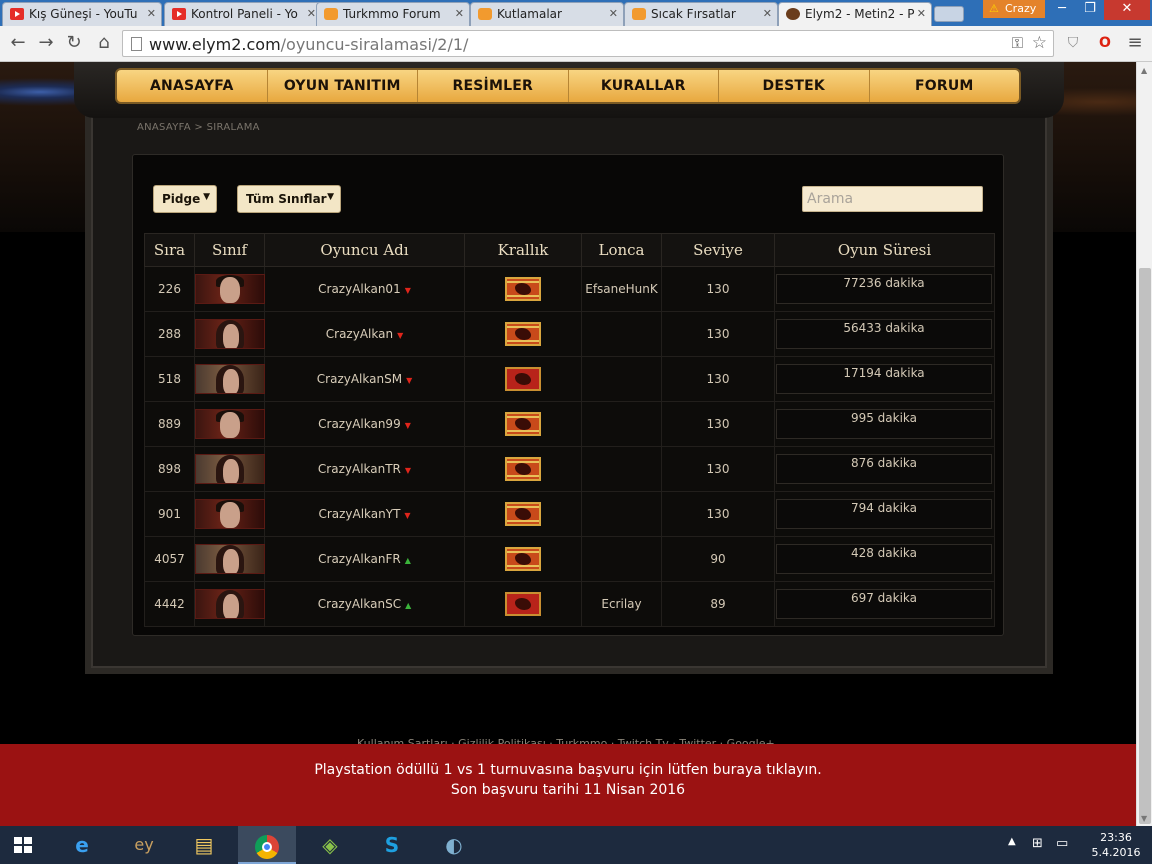  I want to click on tab-5-active: Elym2 - Metin2 - P ✕, so click(855, 14).